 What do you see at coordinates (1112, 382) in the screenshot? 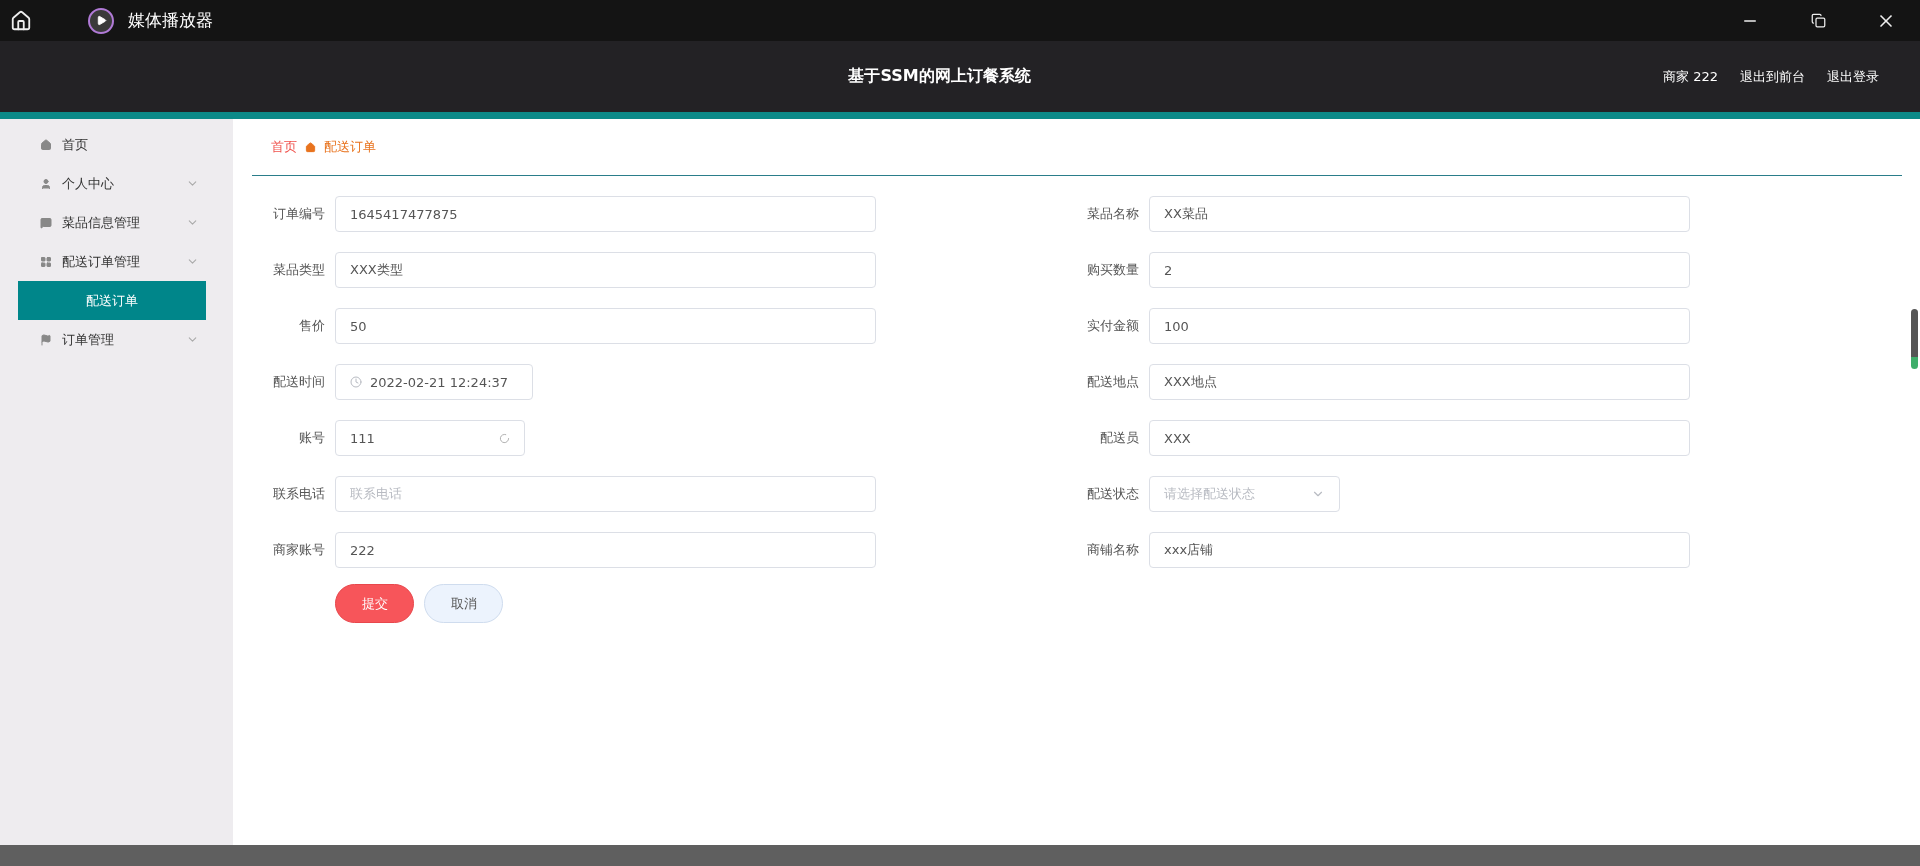
I see `field-label: 配送地点` at bounding box center [1112, 382].